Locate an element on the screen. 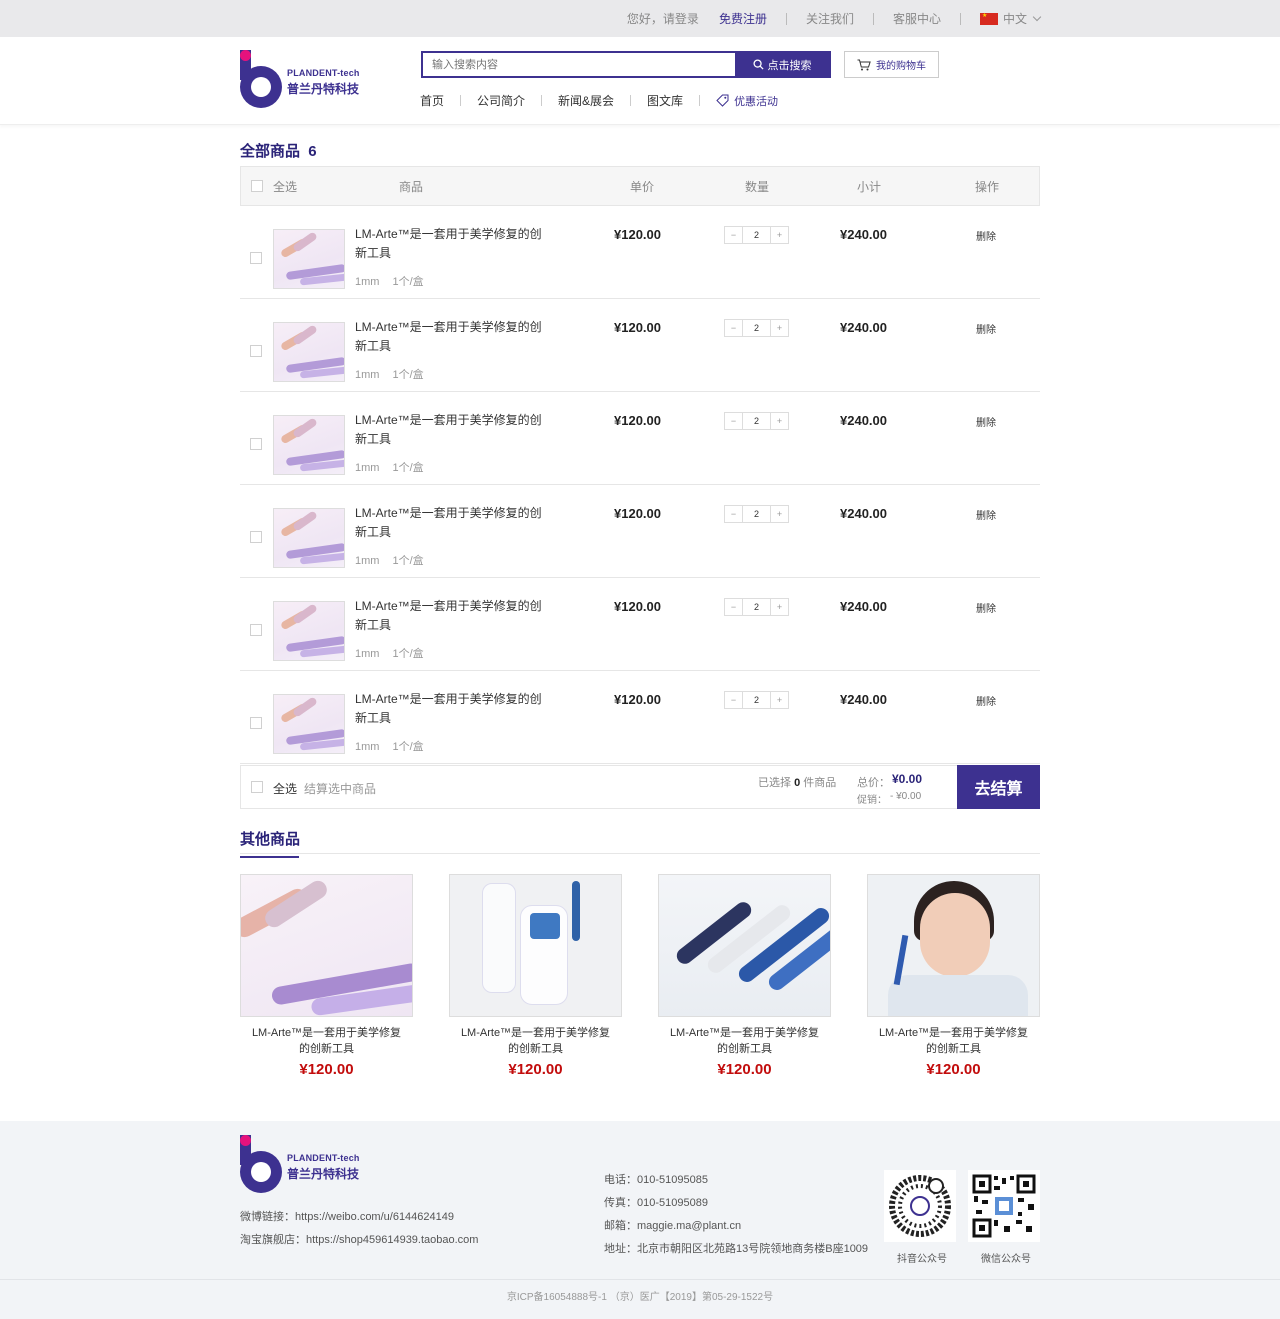 The image size is (1280, 1319). language-selector: 中文 is located at coordinates (1010, 18).